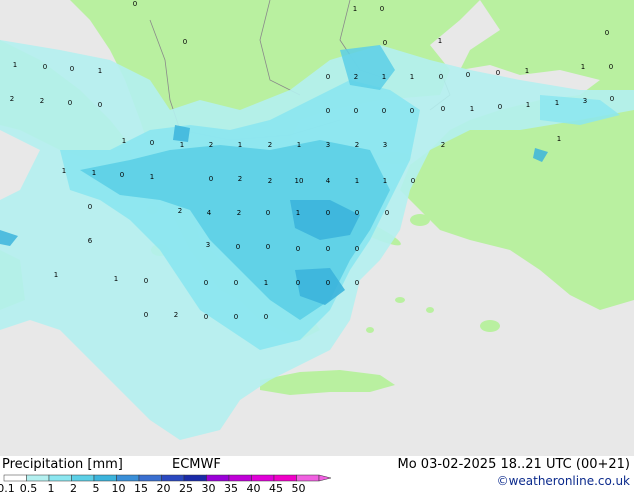  I want to click on scale-tick-label: 45, so click(276, 488).